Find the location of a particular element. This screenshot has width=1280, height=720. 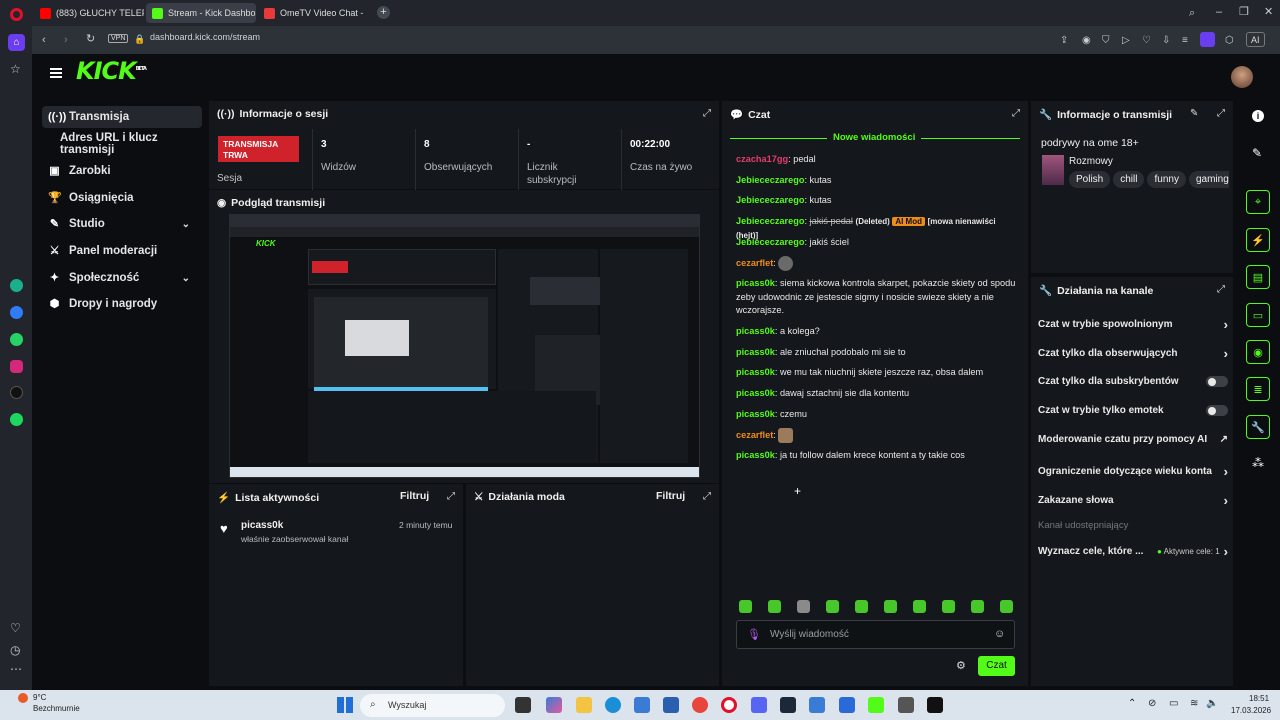

microphone-icon: 🎙 is located at coordinates (754, 634).